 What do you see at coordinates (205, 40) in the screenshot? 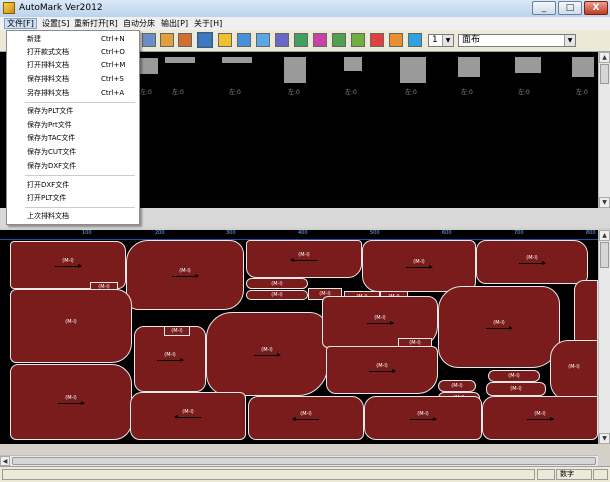
I see `select-tool-icon` at bounding box center [205, 40].